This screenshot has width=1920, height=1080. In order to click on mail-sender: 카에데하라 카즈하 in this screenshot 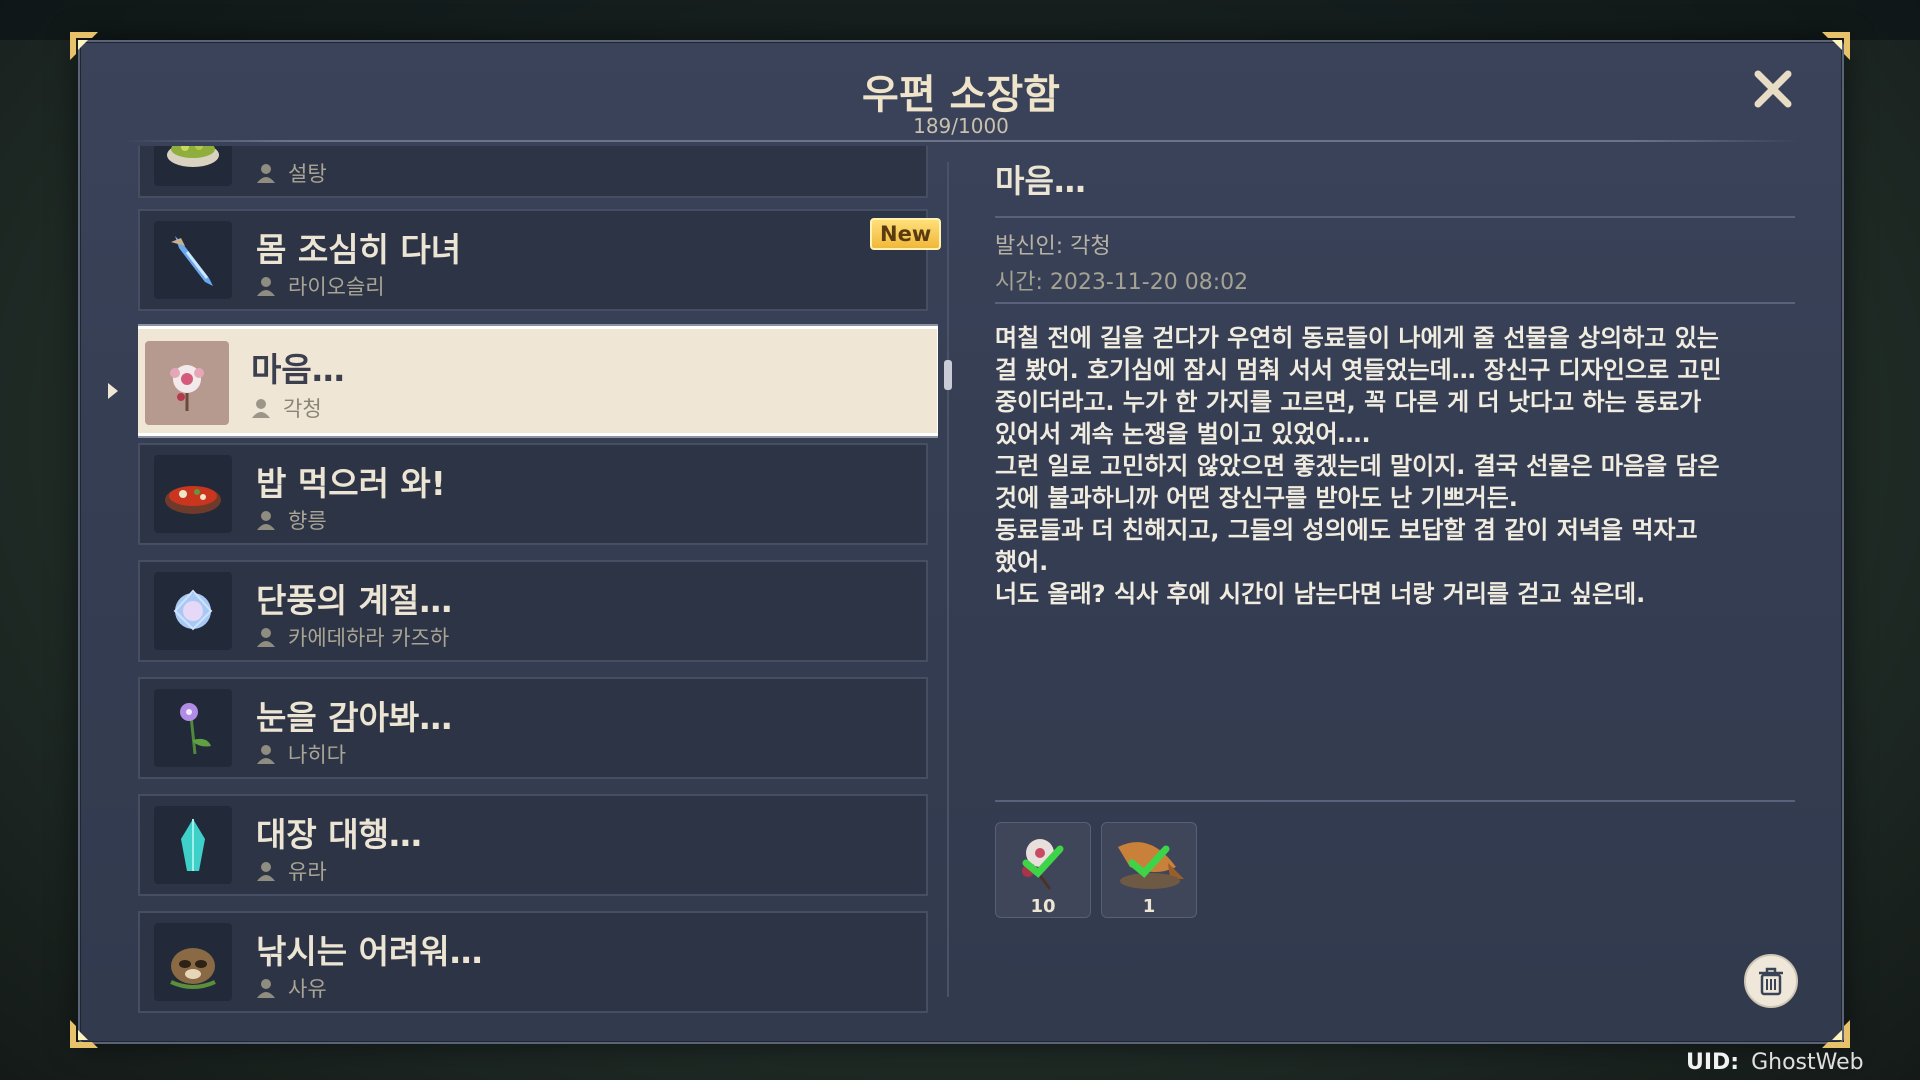, I will do `click(352, 637)`.